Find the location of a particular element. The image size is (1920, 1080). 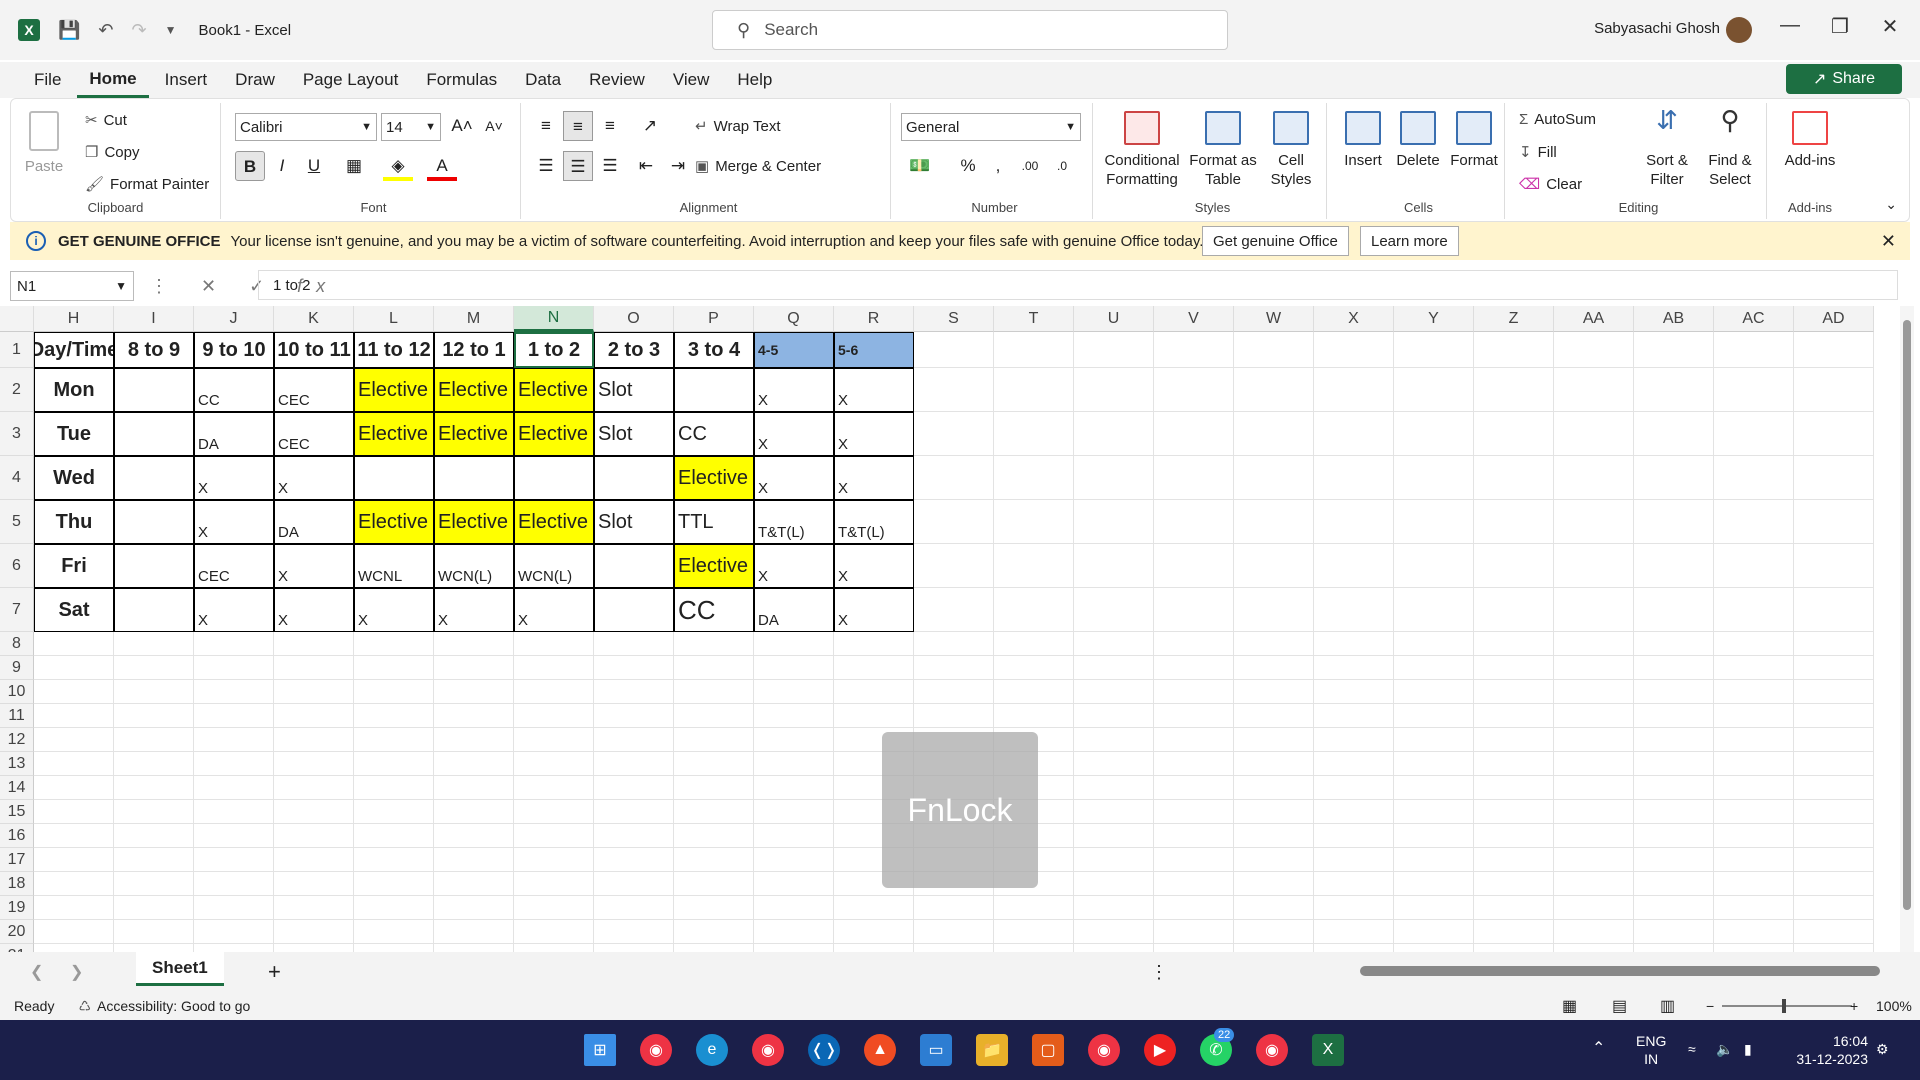

column-header: P is located at coordinates (714, 319).